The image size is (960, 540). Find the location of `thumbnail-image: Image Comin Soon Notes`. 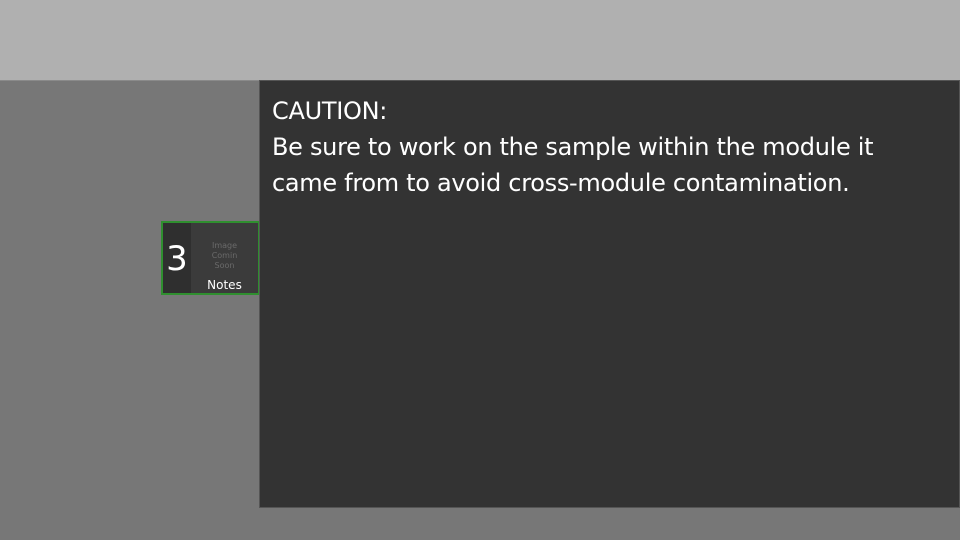

thumbnail-image: Image Comin Soon Notes is located at coordinates (224, 258).